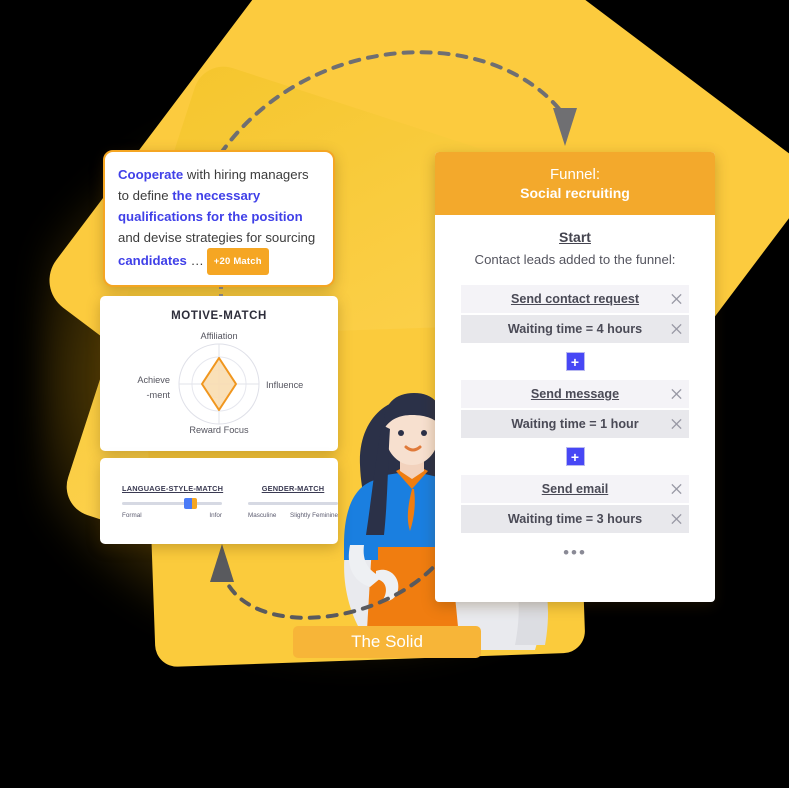 Image resolution: width=789 pixels, height=788 pixels. Describe the element at coordinates (173, 488) in the screenshot. I see `slider-title-language: LANGUAGE-STYLE-MATCH` at that location.